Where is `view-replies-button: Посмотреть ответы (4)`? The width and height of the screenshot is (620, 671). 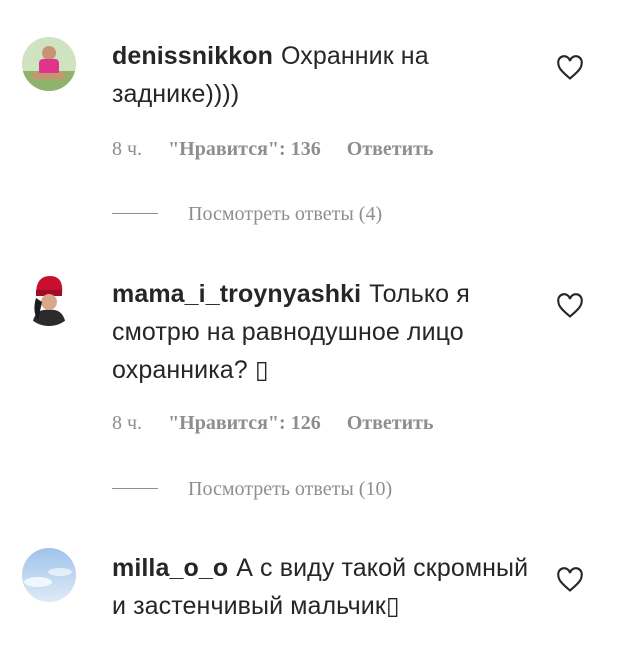 view-replies-button: Посмотреть ответы (4) is located at coordinates (247, 214).